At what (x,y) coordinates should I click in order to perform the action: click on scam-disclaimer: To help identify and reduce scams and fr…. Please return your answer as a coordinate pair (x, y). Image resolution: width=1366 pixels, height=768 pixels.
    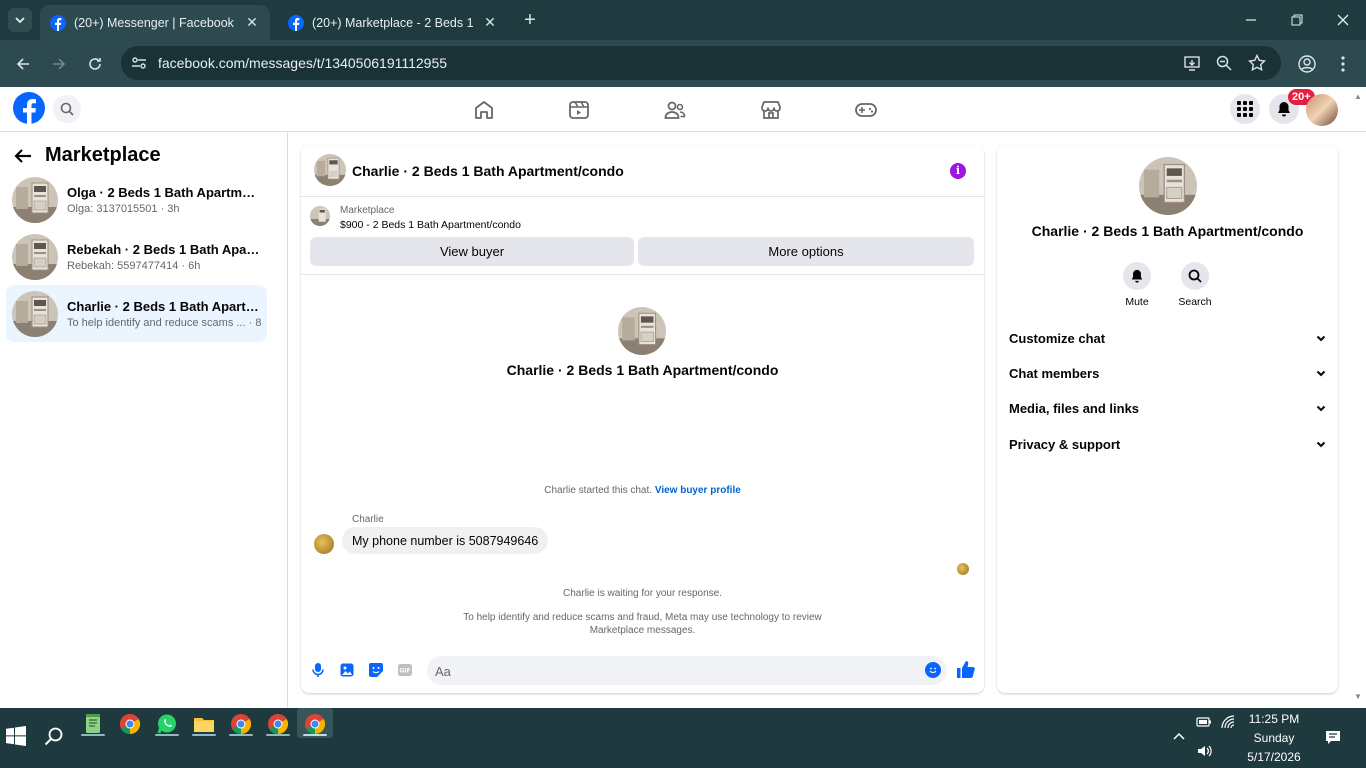
    Looking at the image, I should click on (642, 624).